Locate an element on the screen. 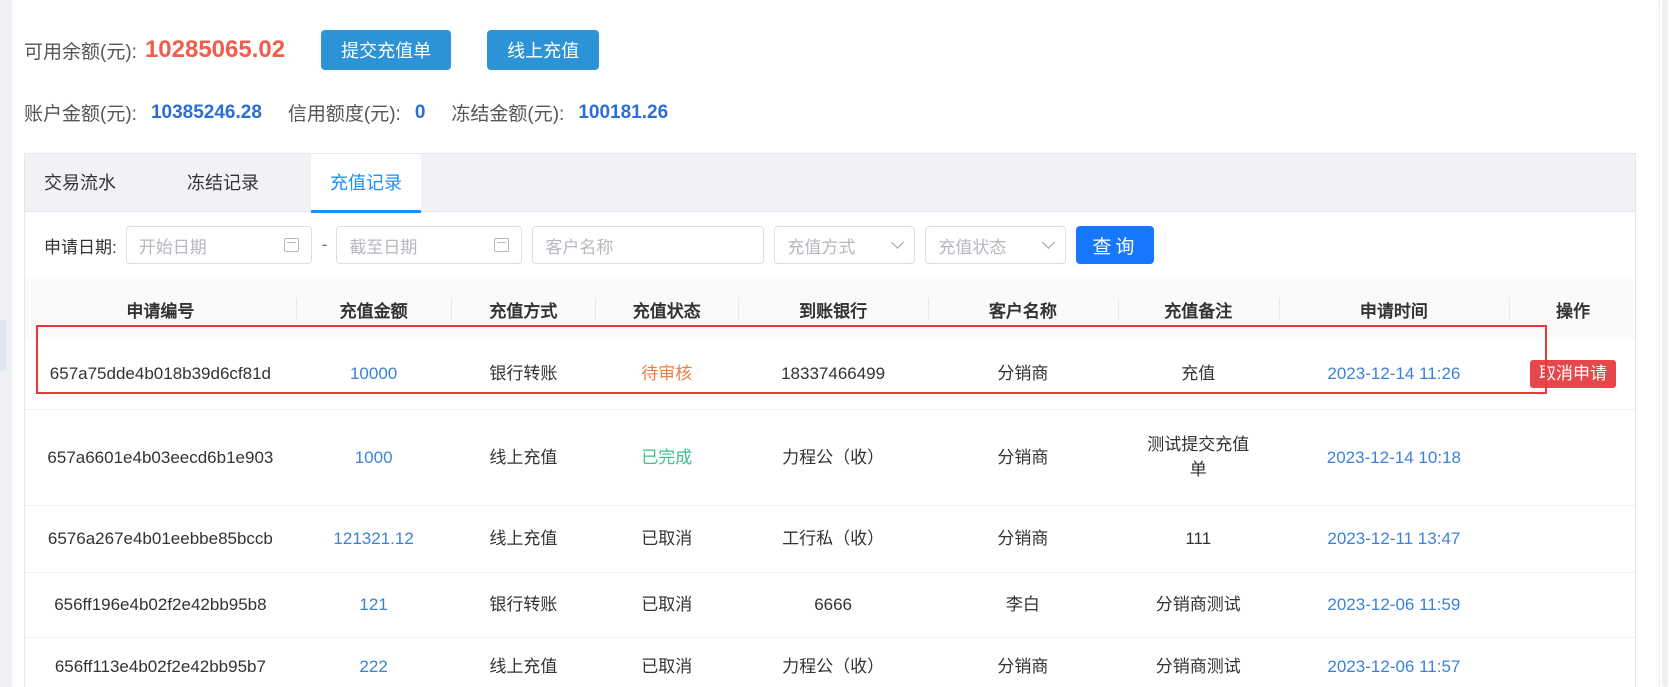 This screenshot has height=687, width=1669. account-amount-label: 账户金额(元): is located at coordinates (80, 114).